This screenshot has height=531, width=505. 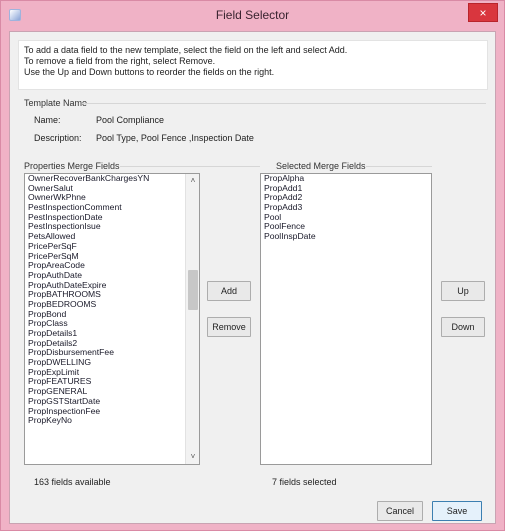 I want to click on add-button: Add, so click(x=229, y=291).